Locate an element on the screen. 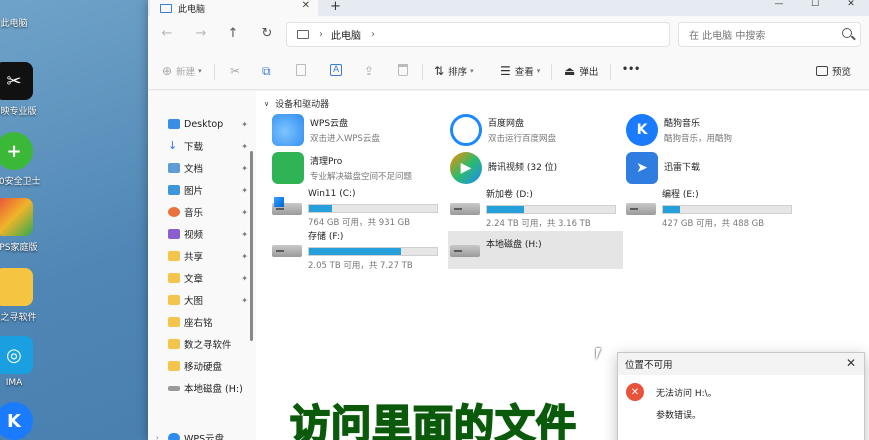 The image size is (869, 440). forward-button: → is located at coordinates (201, 33).